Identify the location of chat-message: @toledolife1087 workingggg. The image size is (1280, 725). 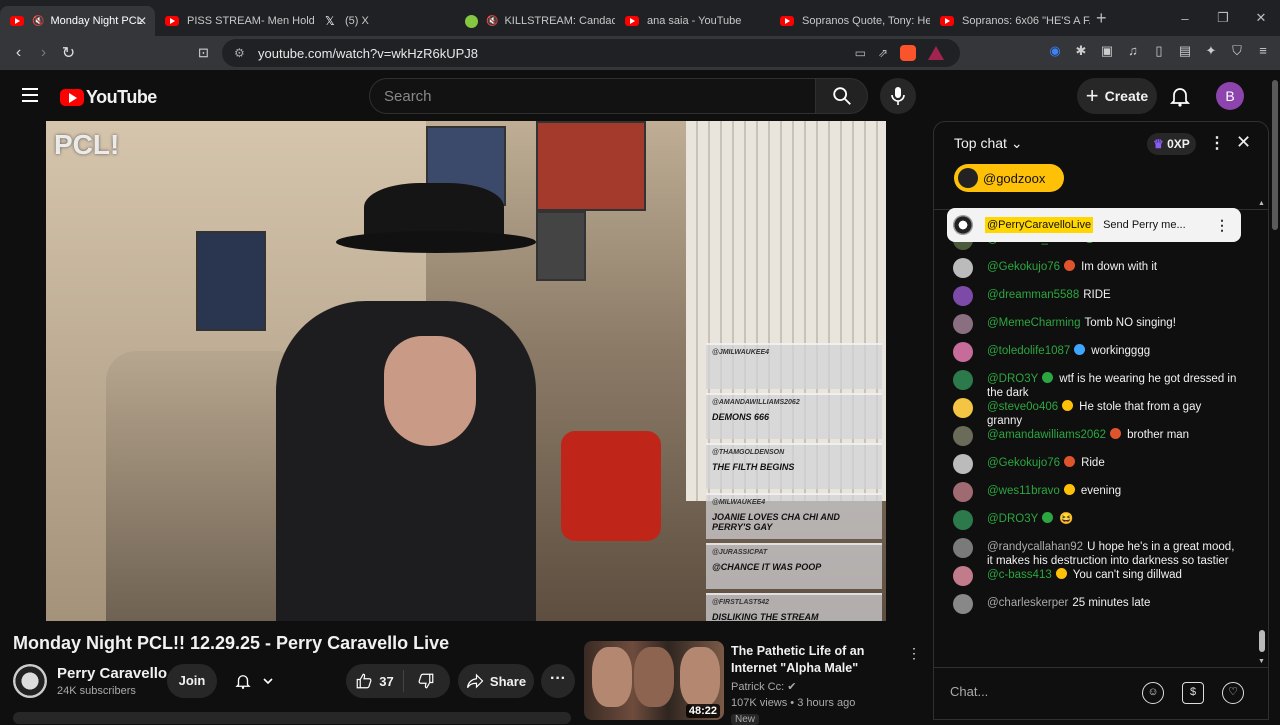
(1094, 357).